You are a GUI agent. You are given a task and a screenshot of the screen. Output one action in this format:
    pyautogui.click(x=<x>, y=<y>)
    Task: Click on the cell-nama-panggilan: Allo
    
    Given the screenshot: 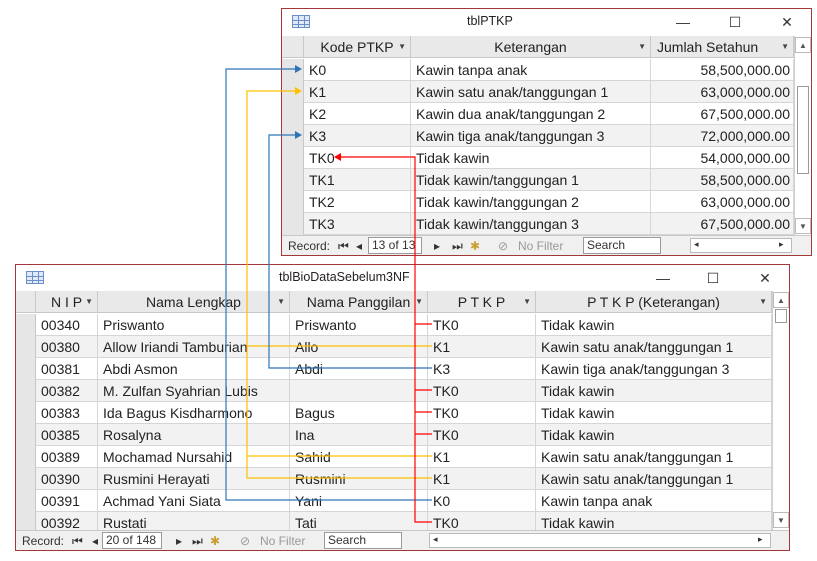 What is the action you would take?
    pyautogui.click(x=359, y=347)
    